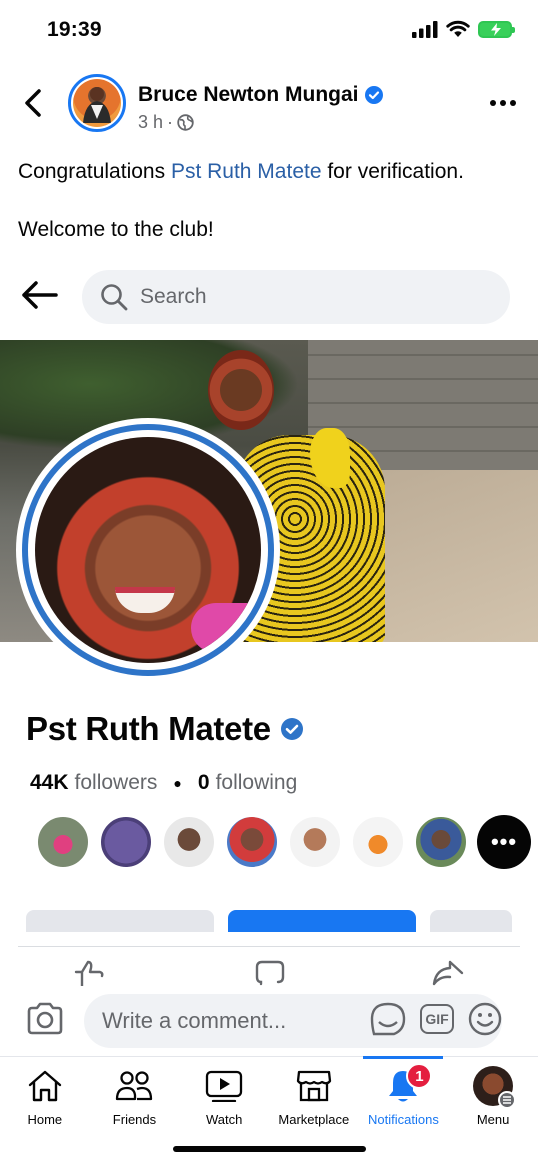 The image size is (538, 1165). I want to click on tab-home: Home, so click(45, 1096).